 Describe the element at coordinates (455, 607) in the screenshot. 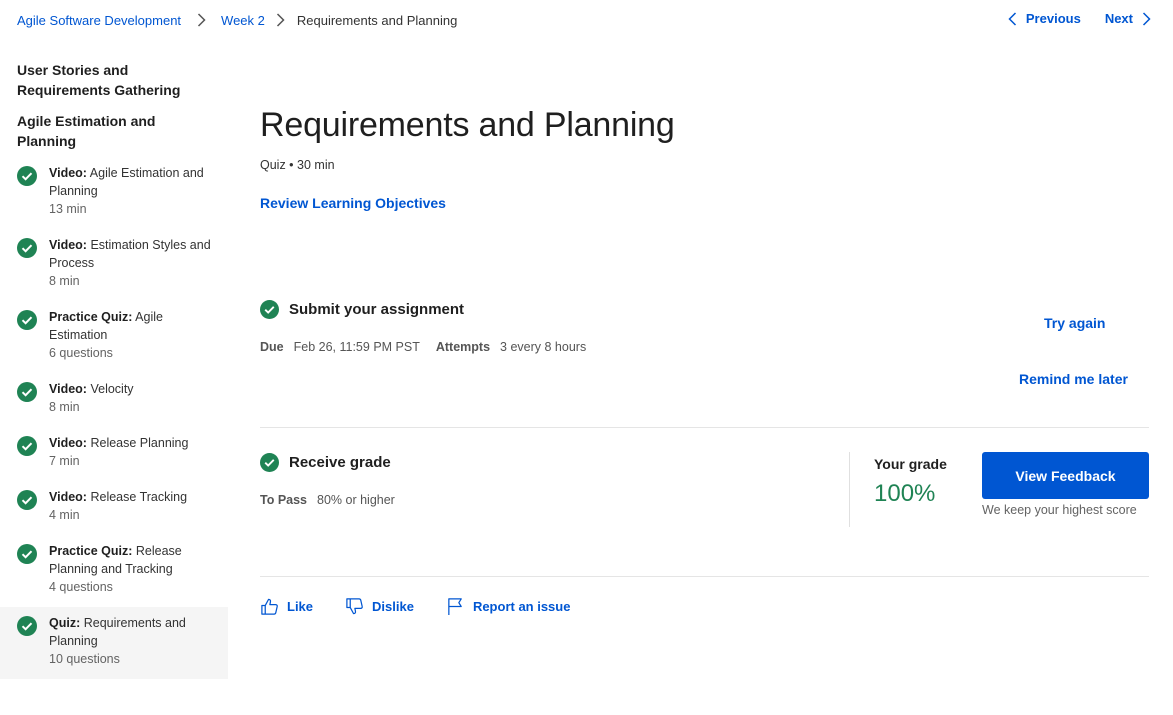

I see `flag-icon` at that location.